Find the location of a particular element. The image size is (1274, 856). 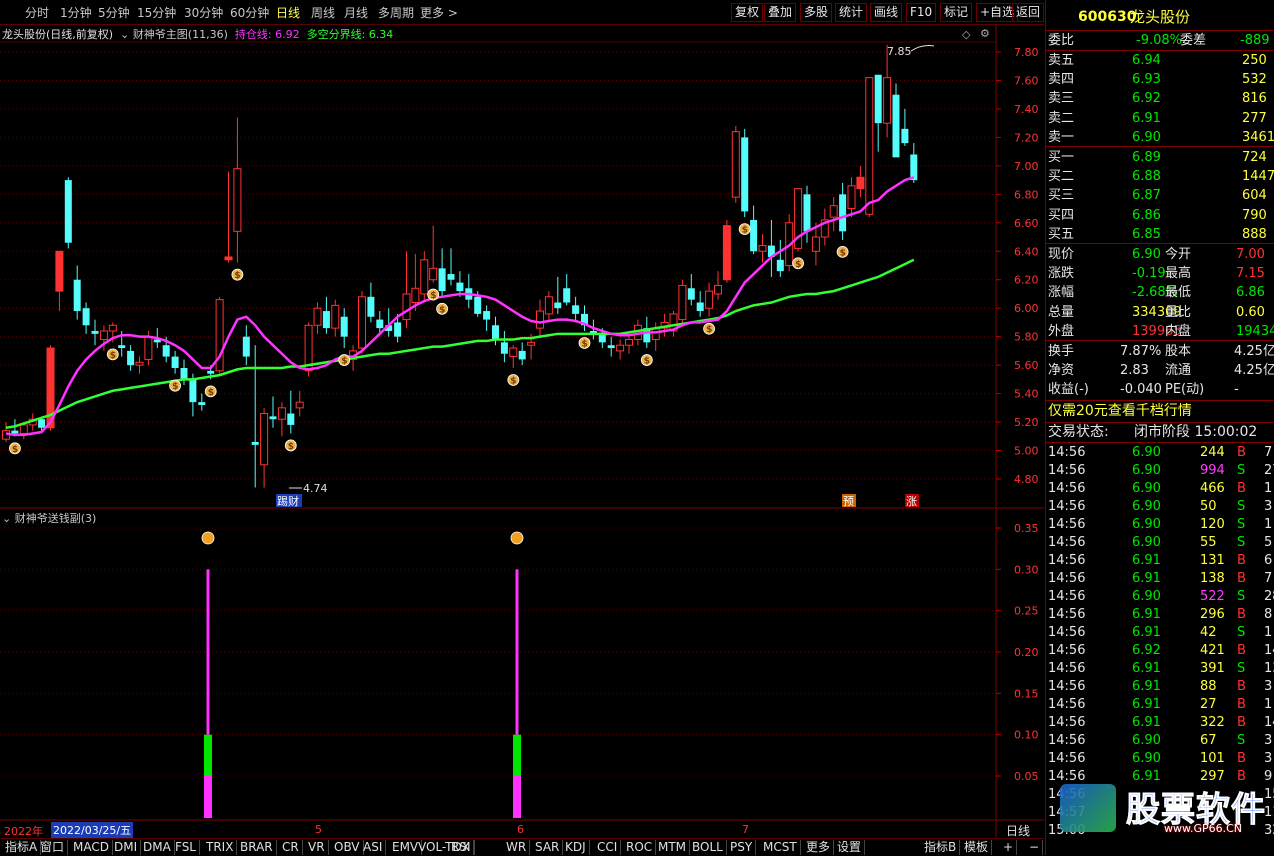

template-tab: + is located at coordinates (1009, 847).